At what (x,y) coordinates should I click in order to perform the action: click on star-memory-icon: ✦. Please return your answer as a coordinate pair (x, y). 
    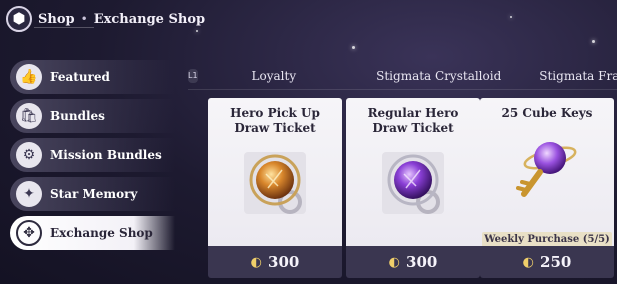
    Looking at the image, I should click on (29, 194).